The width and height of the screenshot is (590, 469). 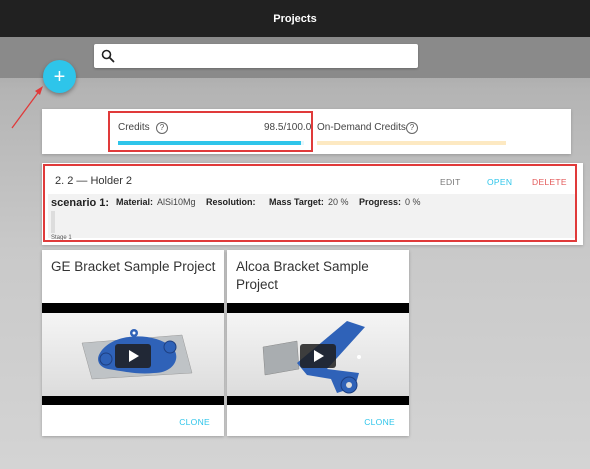 What do you see at coordinates (361, 127) in the screenshot?
I see `ondemand-credits-label: On-Demand Credits` at bounding box center [361, 127].